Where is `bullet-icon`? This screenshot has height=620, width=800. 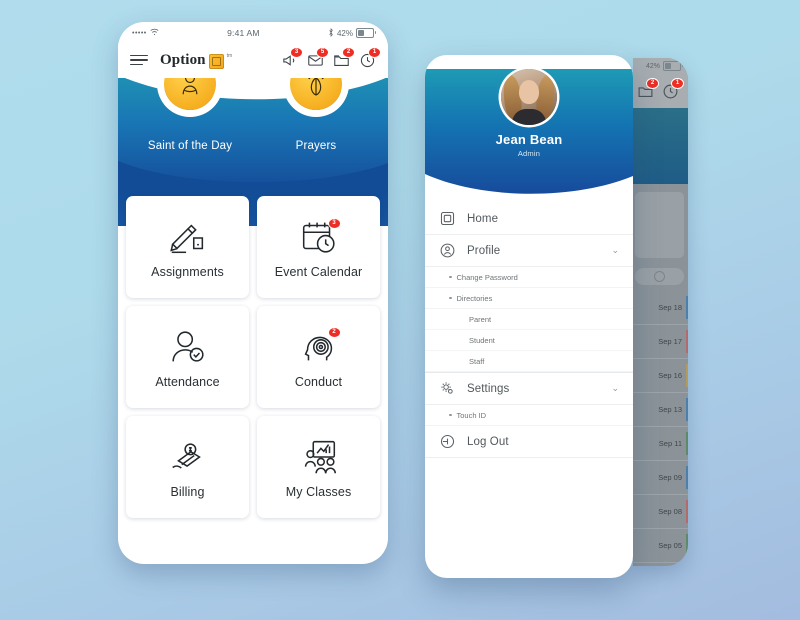
bullet-icon is located at coordinates (450, 298).